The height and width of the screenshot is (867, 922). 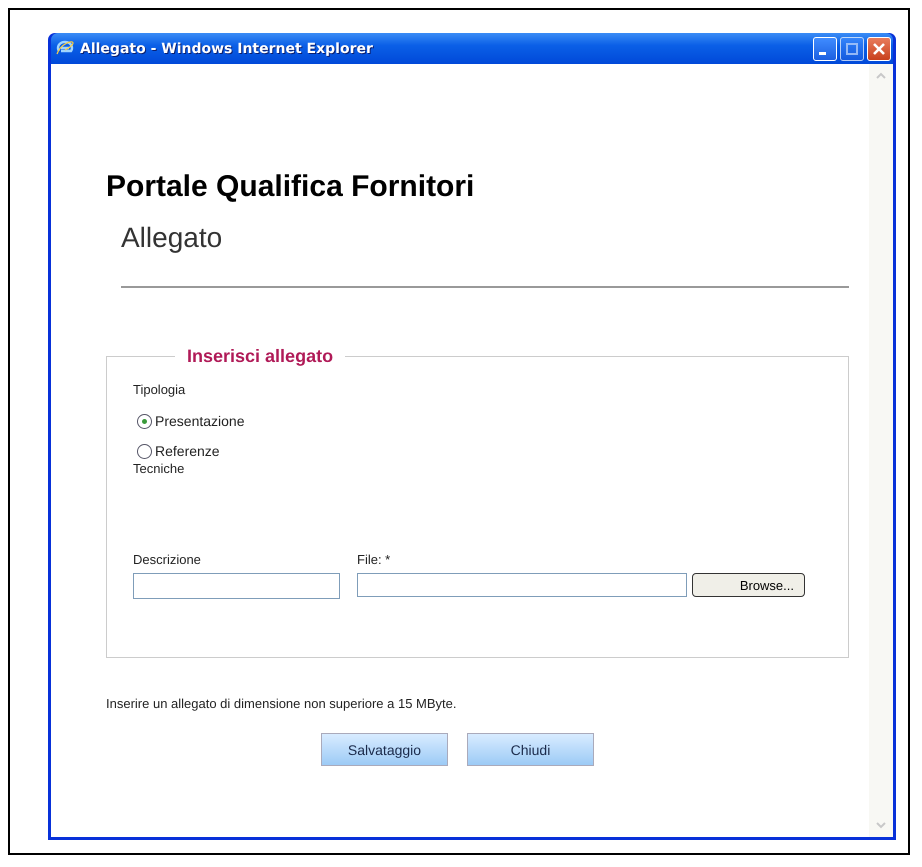 I want to click on close-button, so click(x=879, y=48).